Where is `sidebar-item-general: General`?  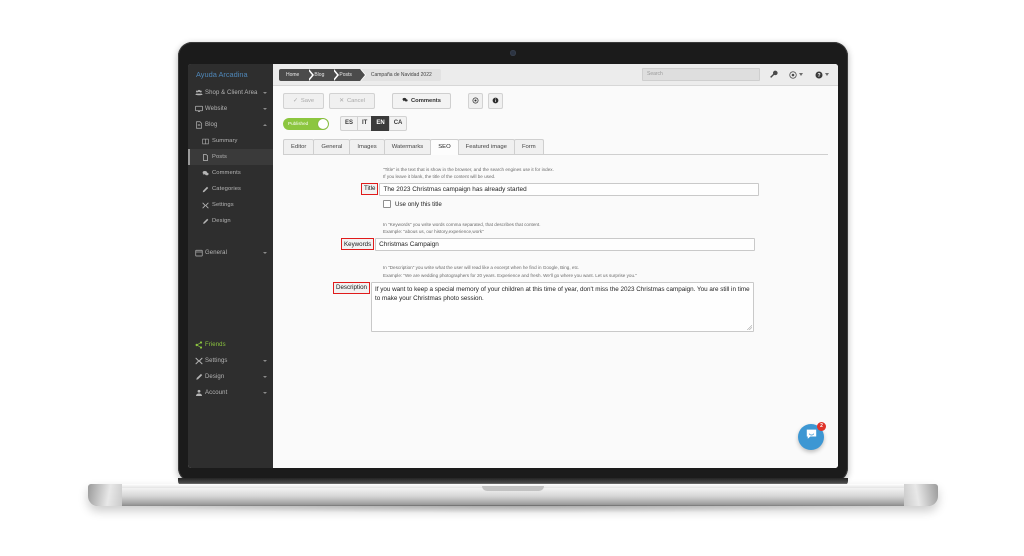 sidebar-item-general: General is located at coordinates (230, 253).